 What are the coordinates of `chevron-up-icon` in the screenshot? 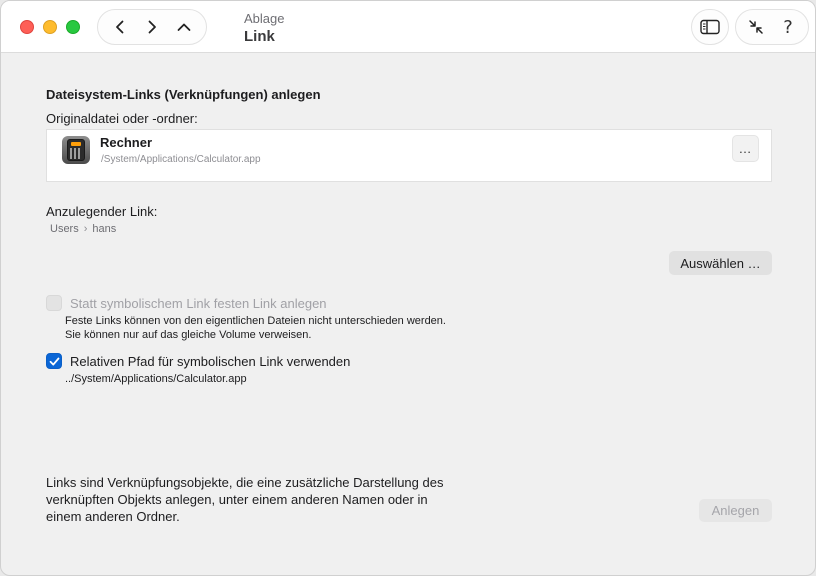 It's located at (184, 27).